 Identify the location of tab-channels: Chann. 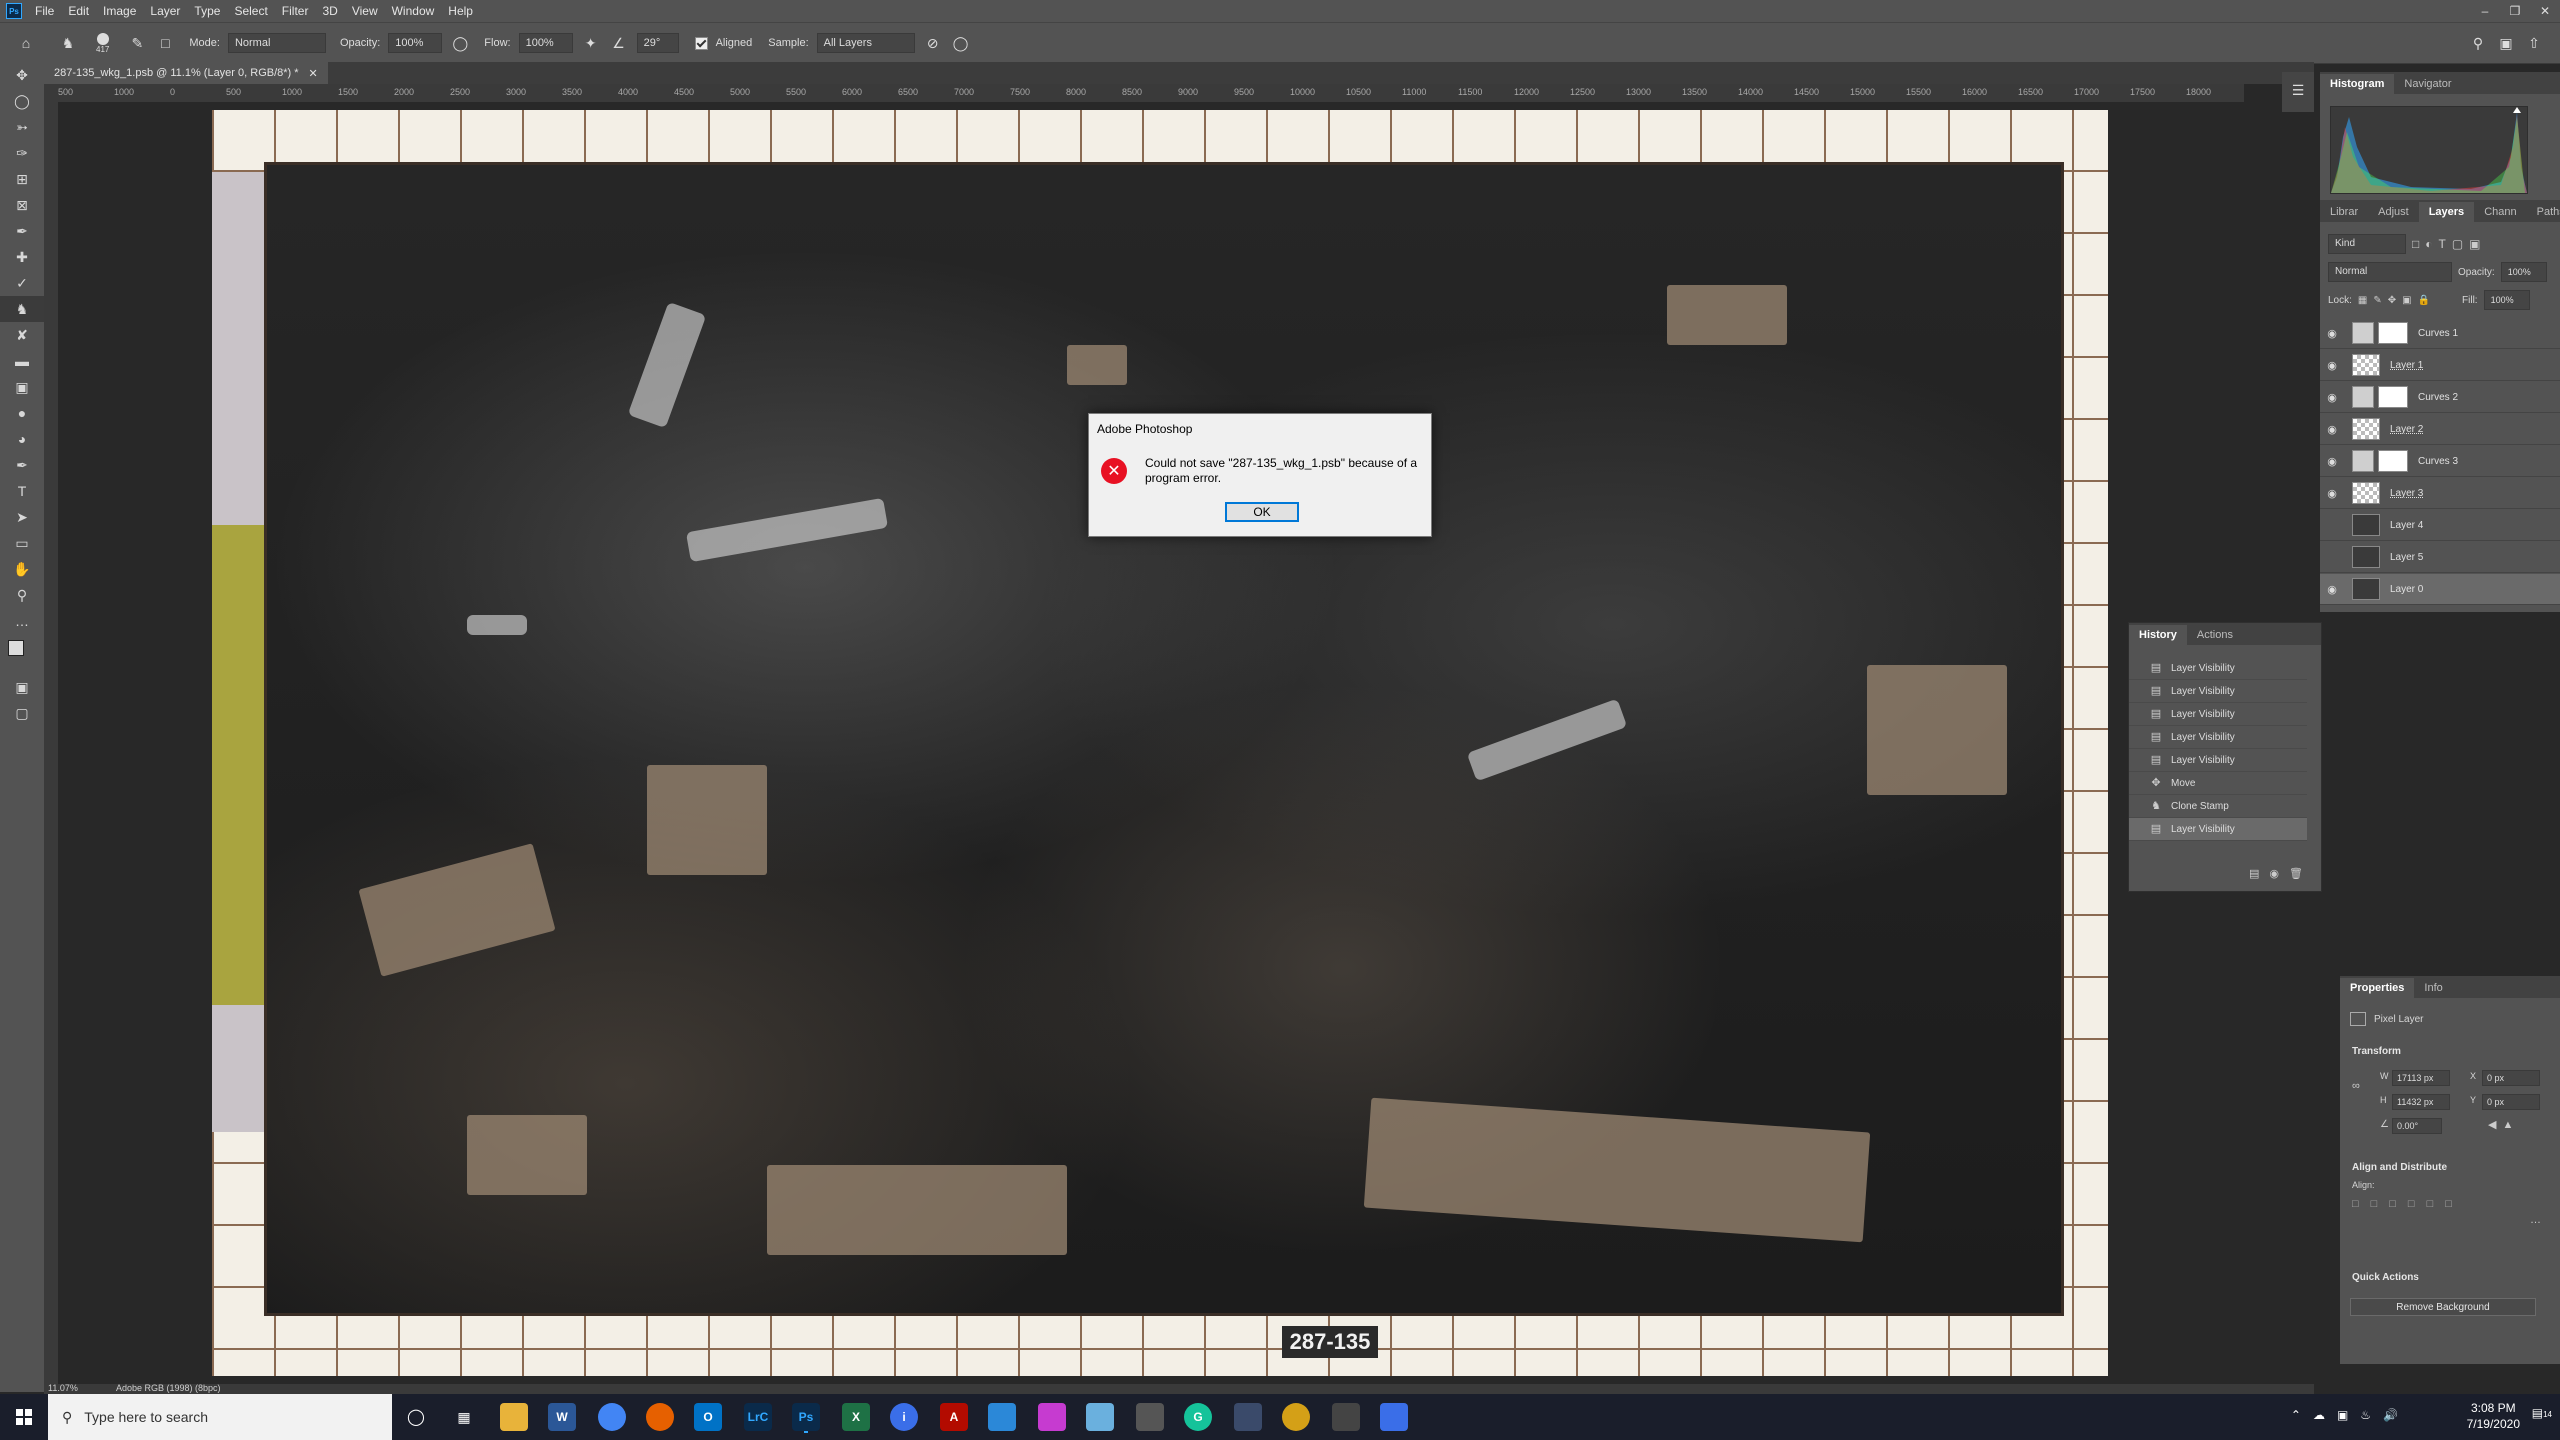
(2500, 212).